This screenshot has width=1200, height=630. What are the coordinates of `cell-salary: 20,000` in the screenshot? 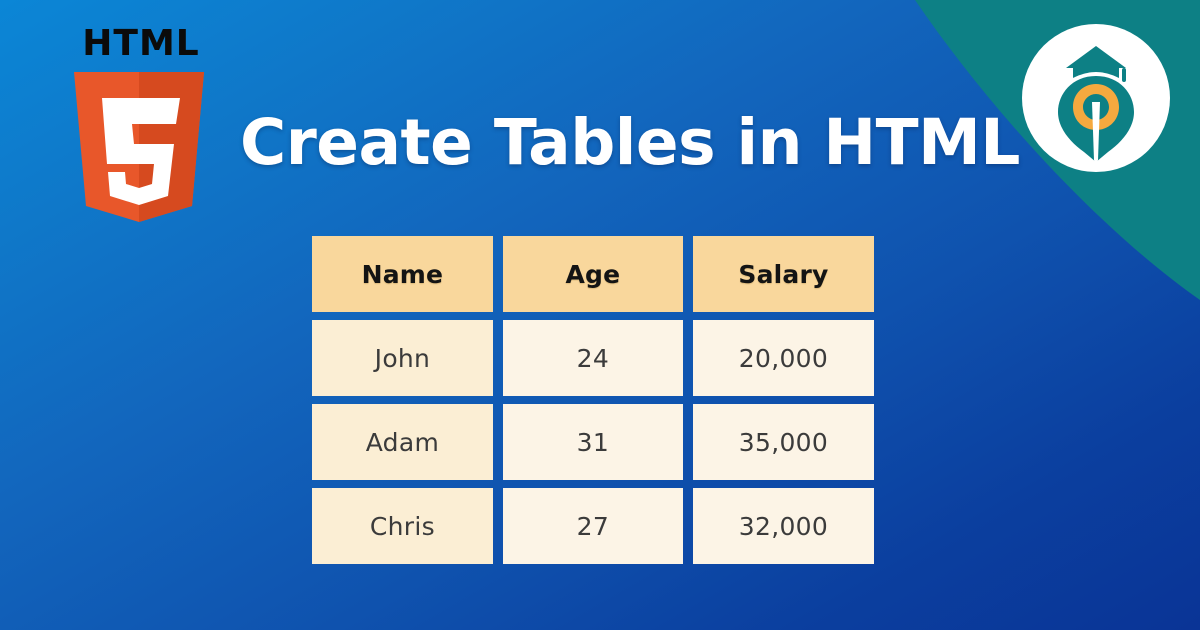 It's located at (783, 358).